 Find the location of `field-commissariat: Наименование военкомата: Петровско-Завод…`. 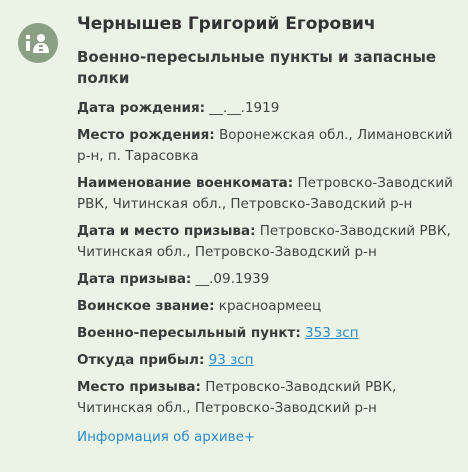

field-commissariat: Наименование военкомата: Петровско-Завод… is located at coordinates (265, 194).